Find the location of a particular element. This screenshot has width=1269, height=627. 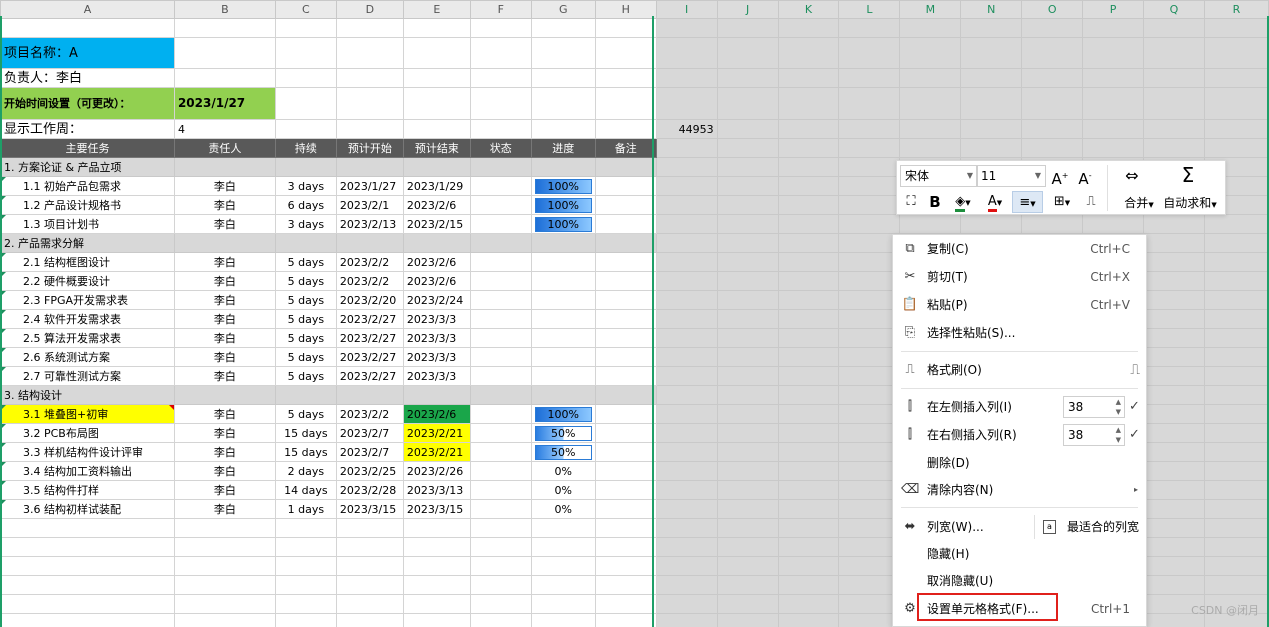

end-cell: 2023/3/3 is located at coordinates (436, 357).